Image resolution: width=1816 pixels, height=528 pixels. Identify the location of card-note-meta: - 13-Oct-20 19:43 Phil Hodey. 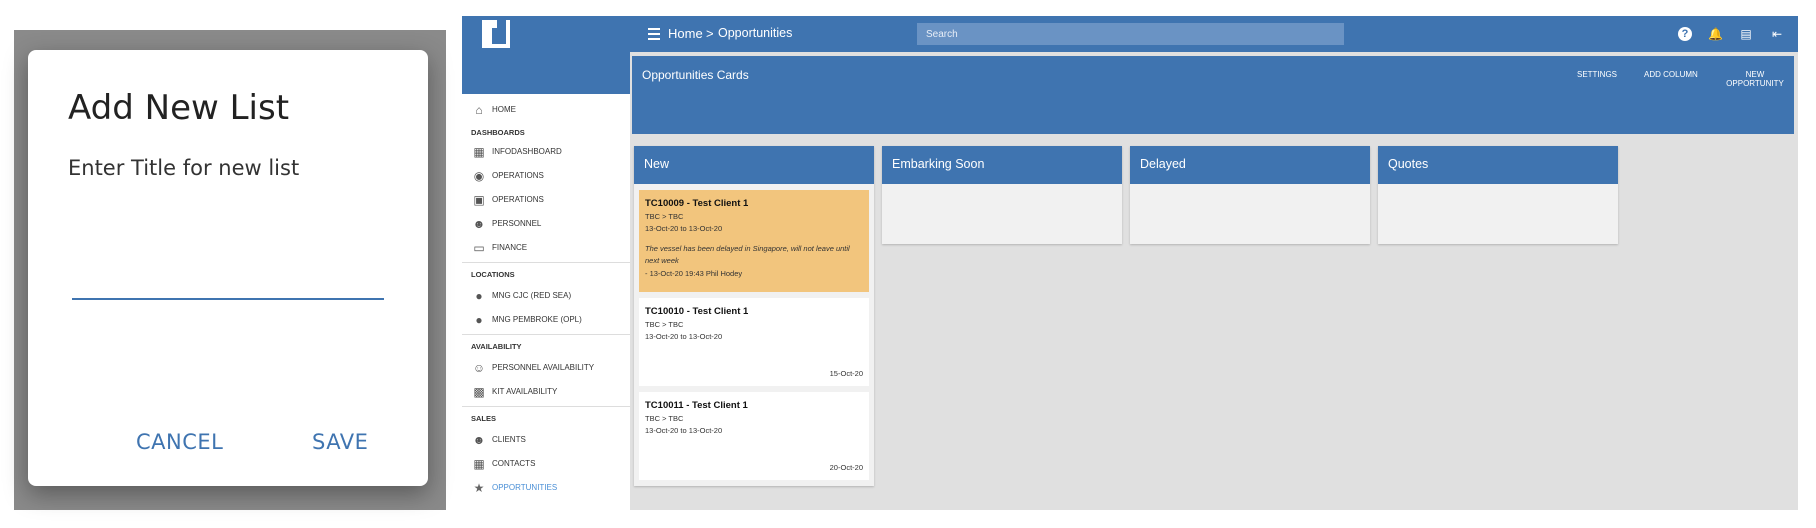
(694, 273).